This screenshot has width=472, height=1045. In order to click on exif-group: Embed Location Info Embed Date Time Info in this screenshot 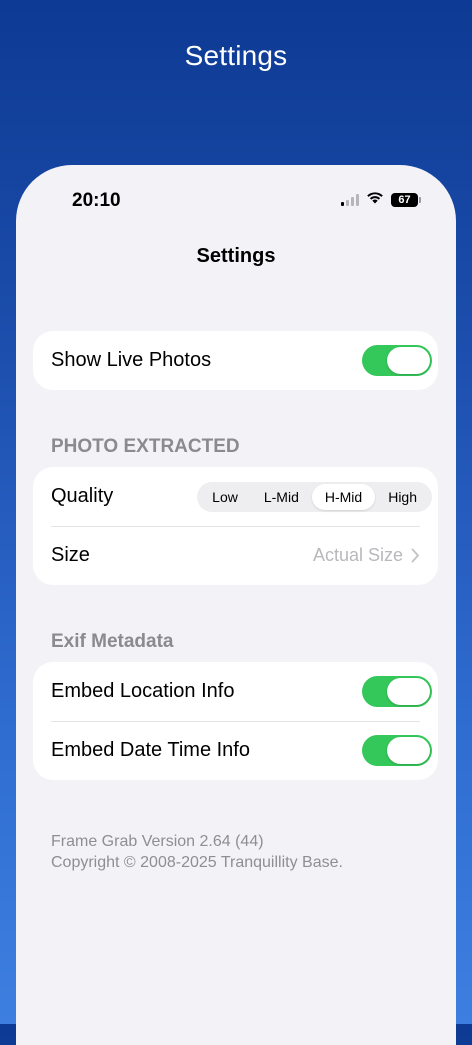, I will do `click(235, 721)`.